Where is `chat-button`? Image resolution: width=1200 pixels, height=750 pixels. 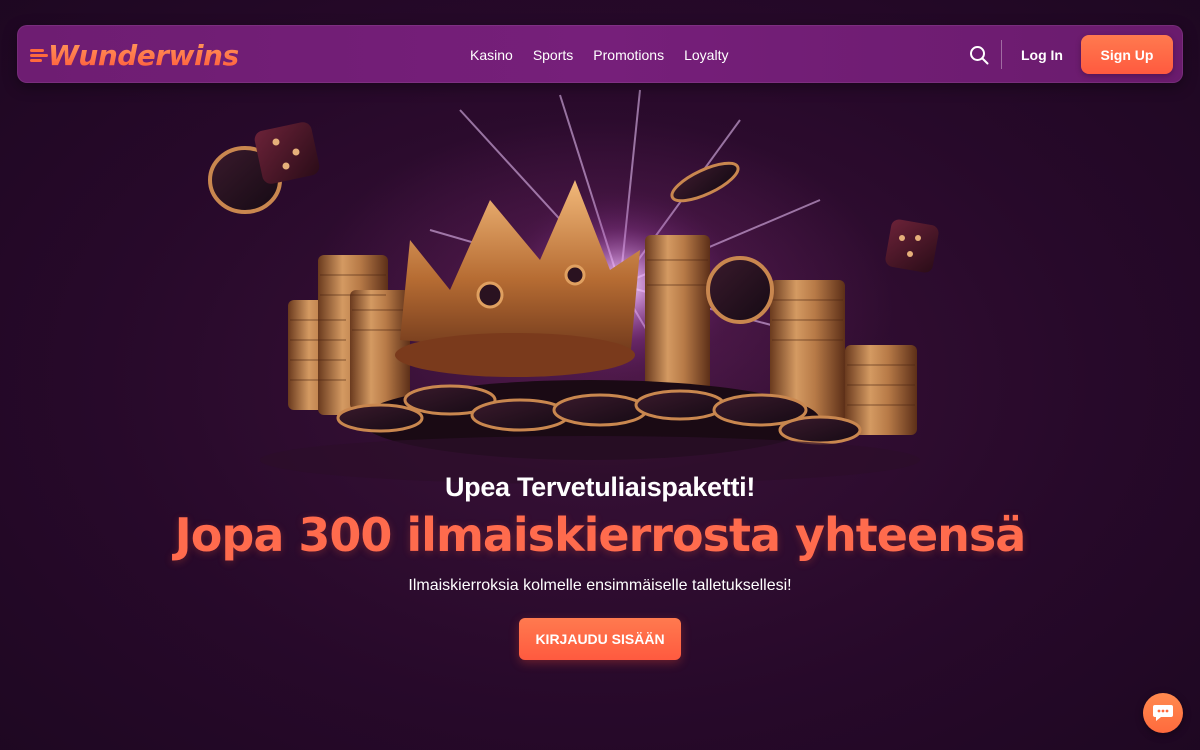
chat-button is located at coordinates (1163, 713).